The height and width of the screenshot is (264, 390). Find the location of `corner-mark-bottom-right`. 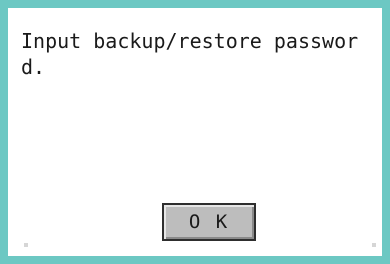

corner-mark-bottom-right is located at coordinates (374, 245).